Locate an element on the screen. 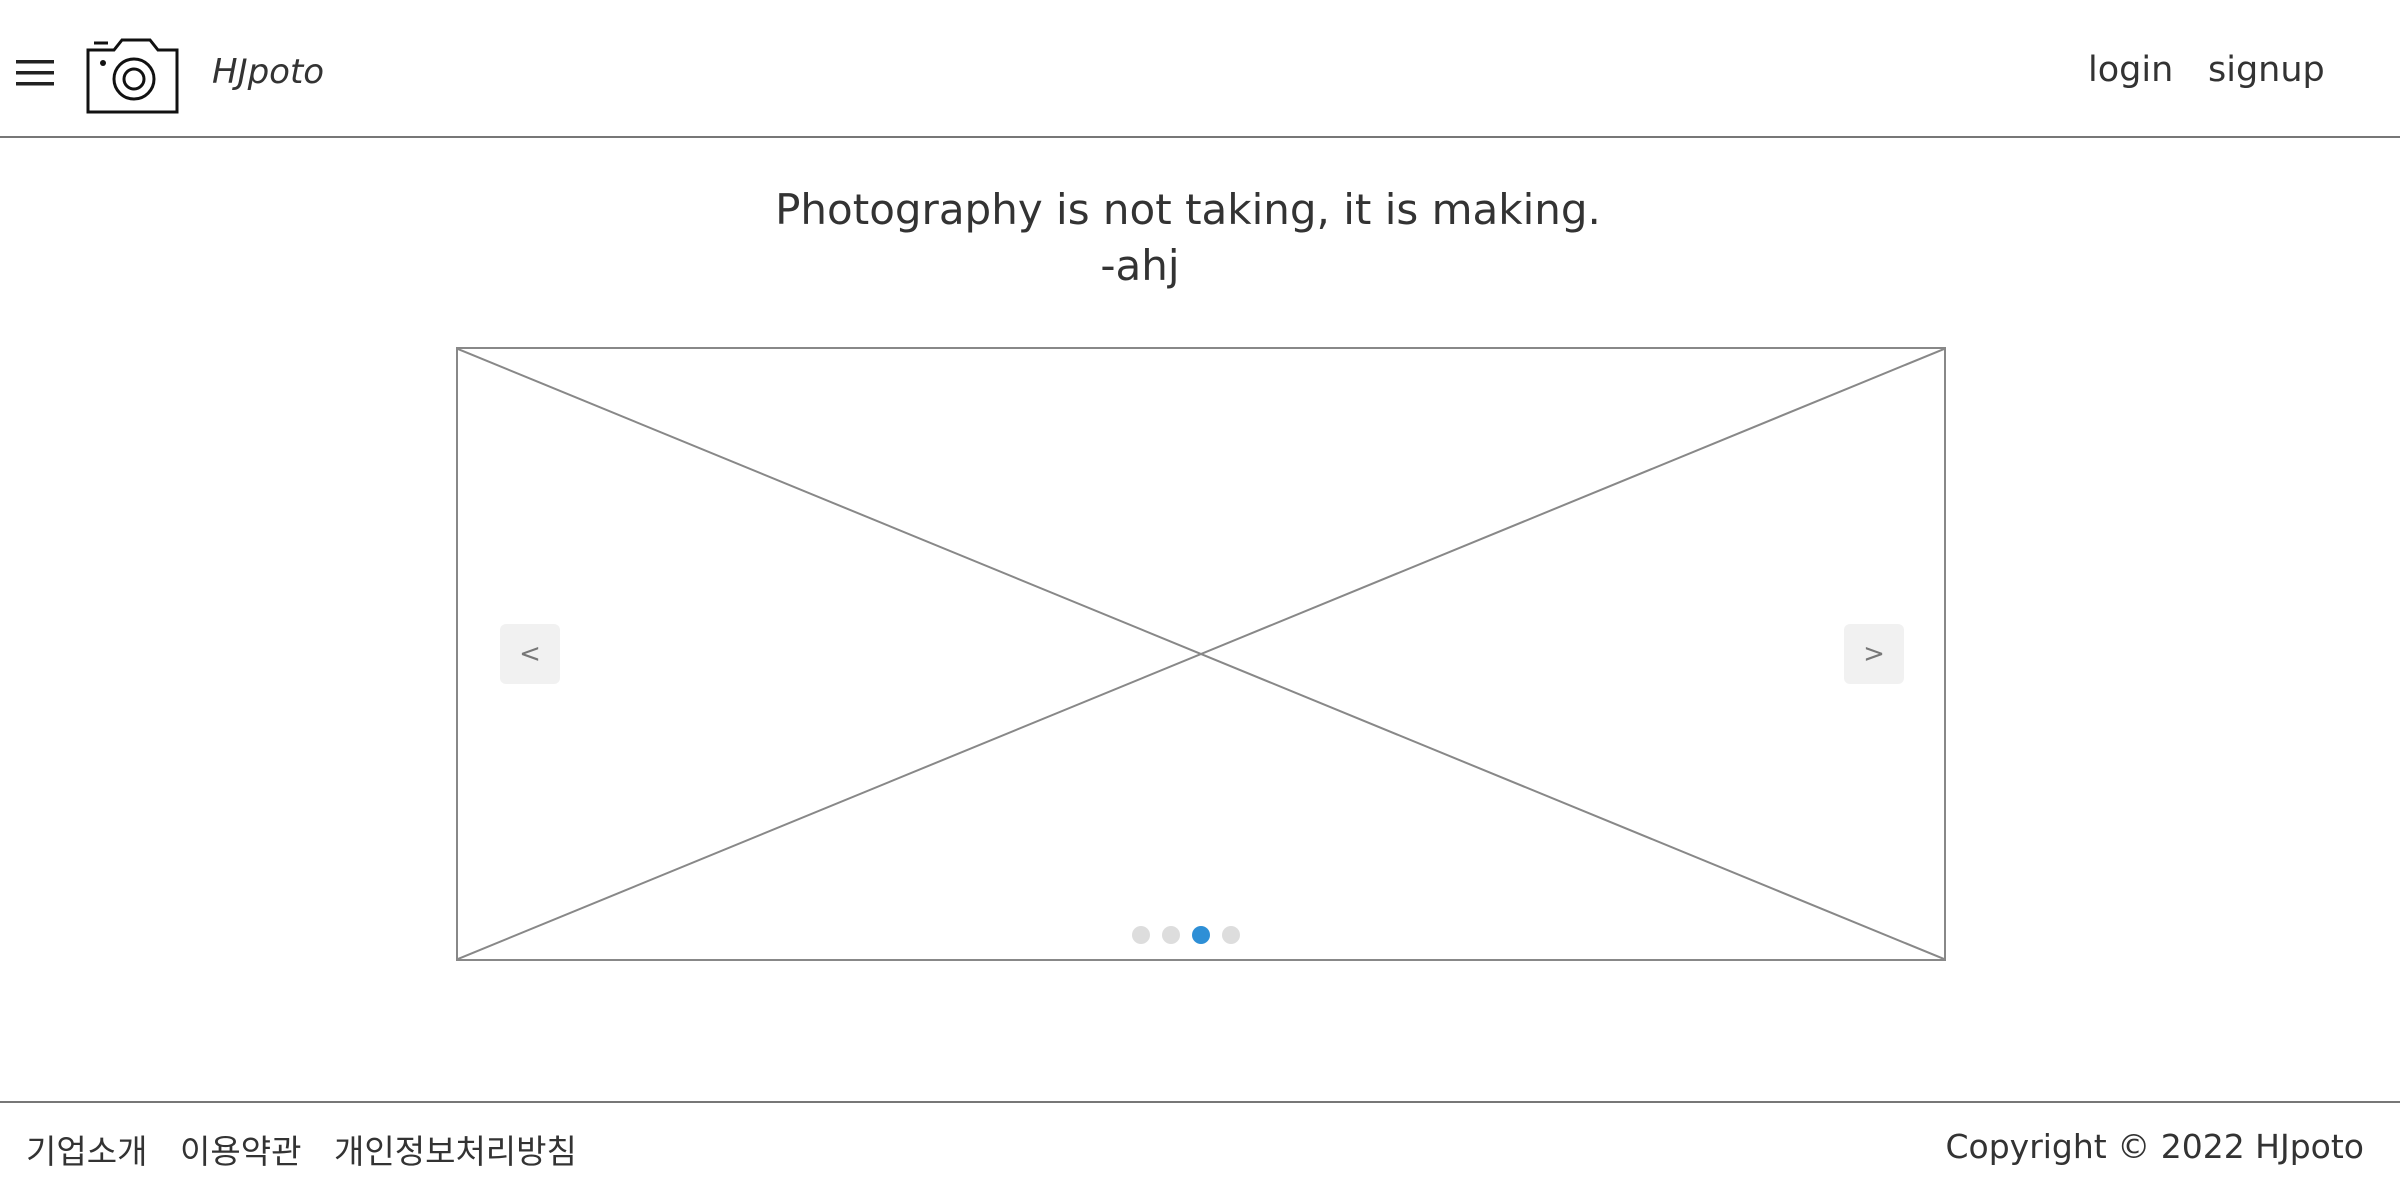 The image size is (2400, 1202). prev-slide-button: < is located at coordinates (530, 654).